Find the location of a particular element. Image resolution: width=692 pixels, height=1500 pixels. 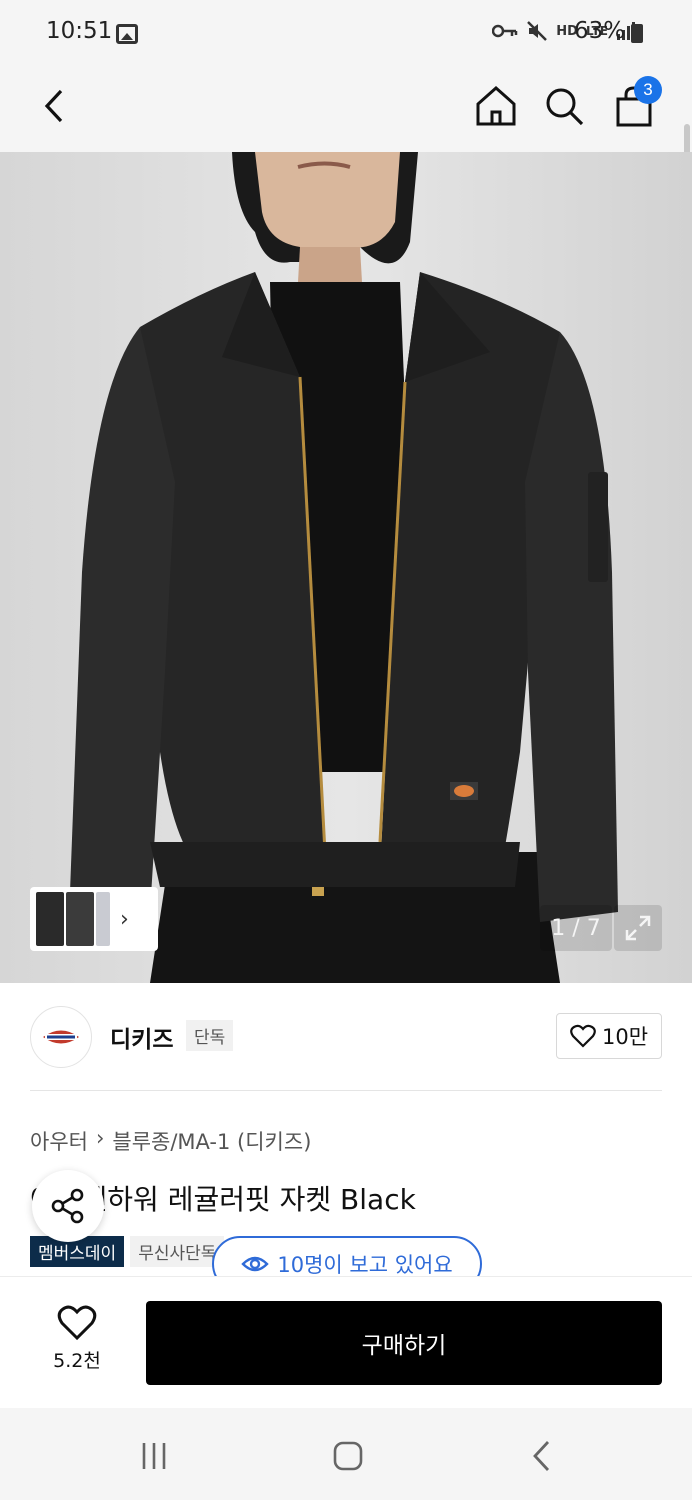

breadcrumb-item: 아우터 is located at coordinates (59, 1141).